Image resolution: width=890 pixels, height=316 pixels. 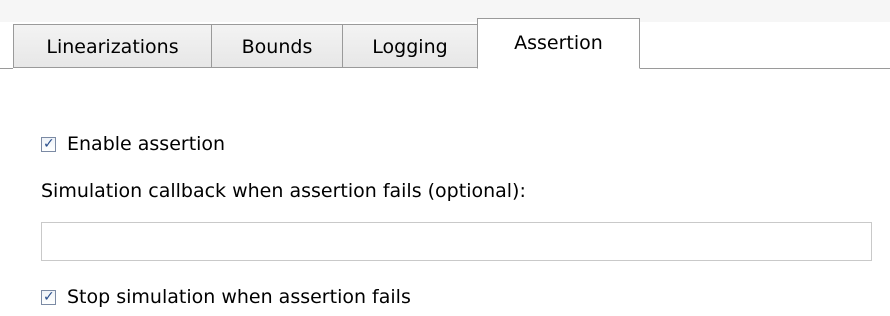 I want to click on stop-simulation-row: ✓ Stop simulation when assertion fails, so click(x=226, y=297).